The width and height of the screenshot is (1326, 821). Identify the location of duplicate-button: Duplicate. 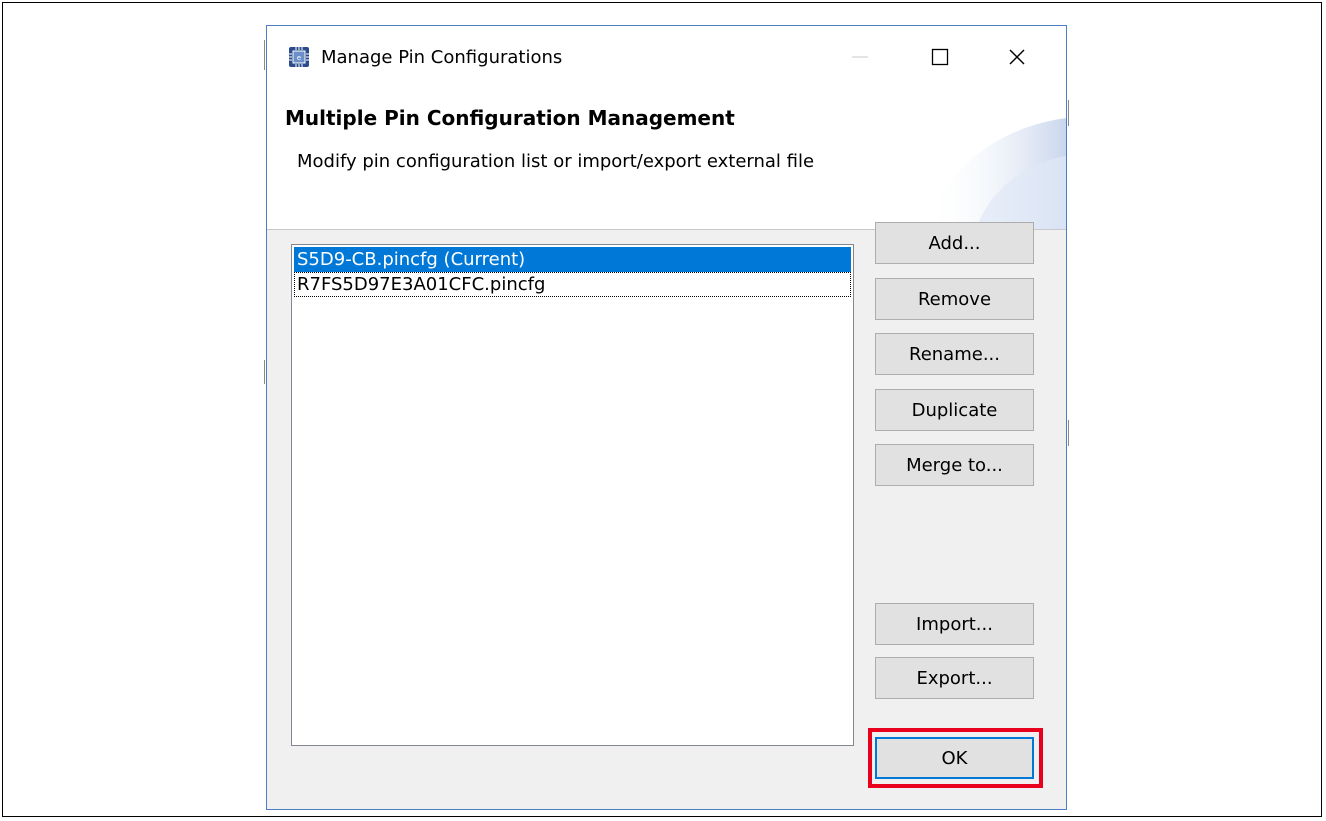
(954, 410).